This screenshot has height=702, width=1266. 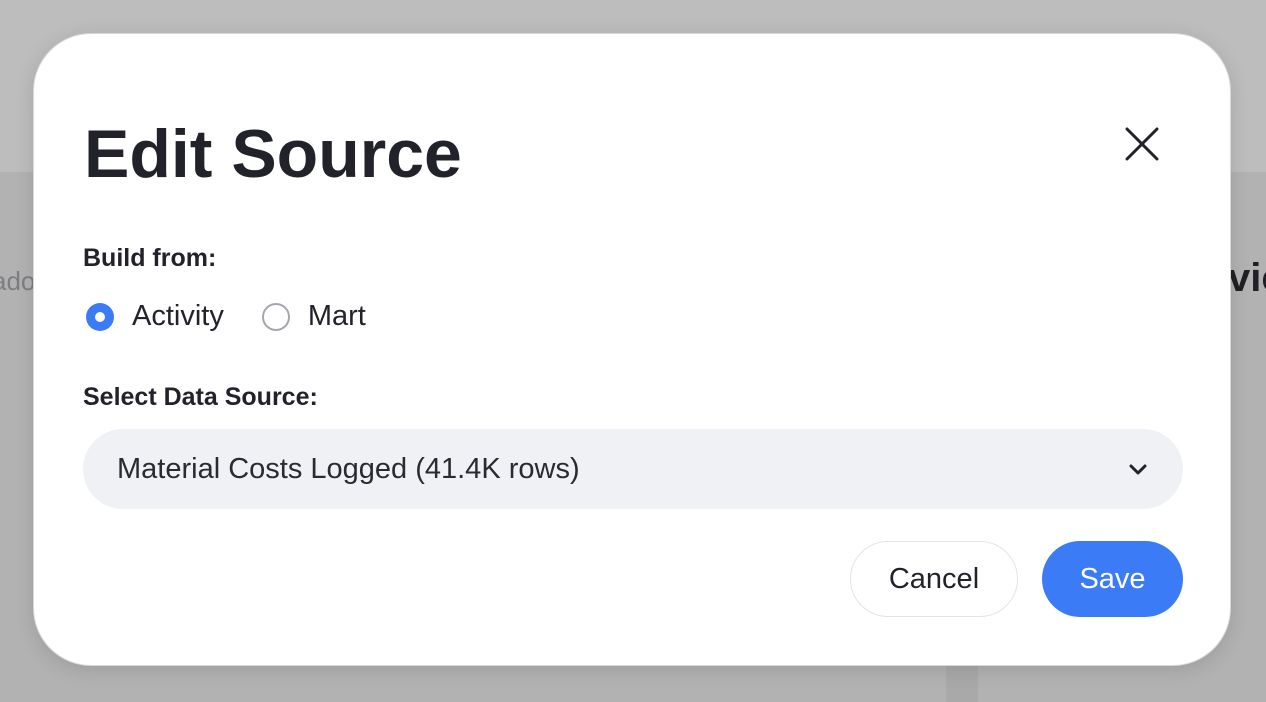 I want to click on modal-title: Edit Source, so click(x=273, y=154).